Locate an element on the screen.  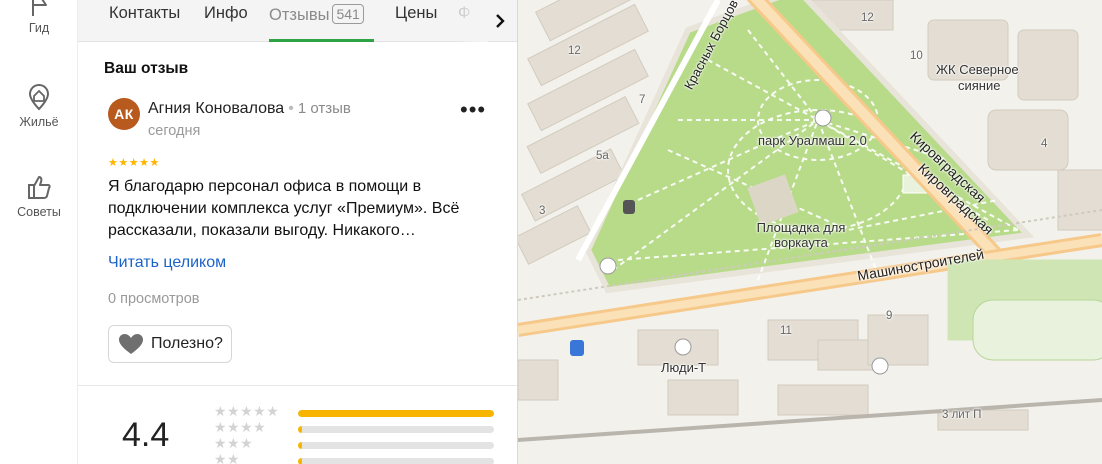
map-label-residential-2: сияние is located at coordinates (979, 85).